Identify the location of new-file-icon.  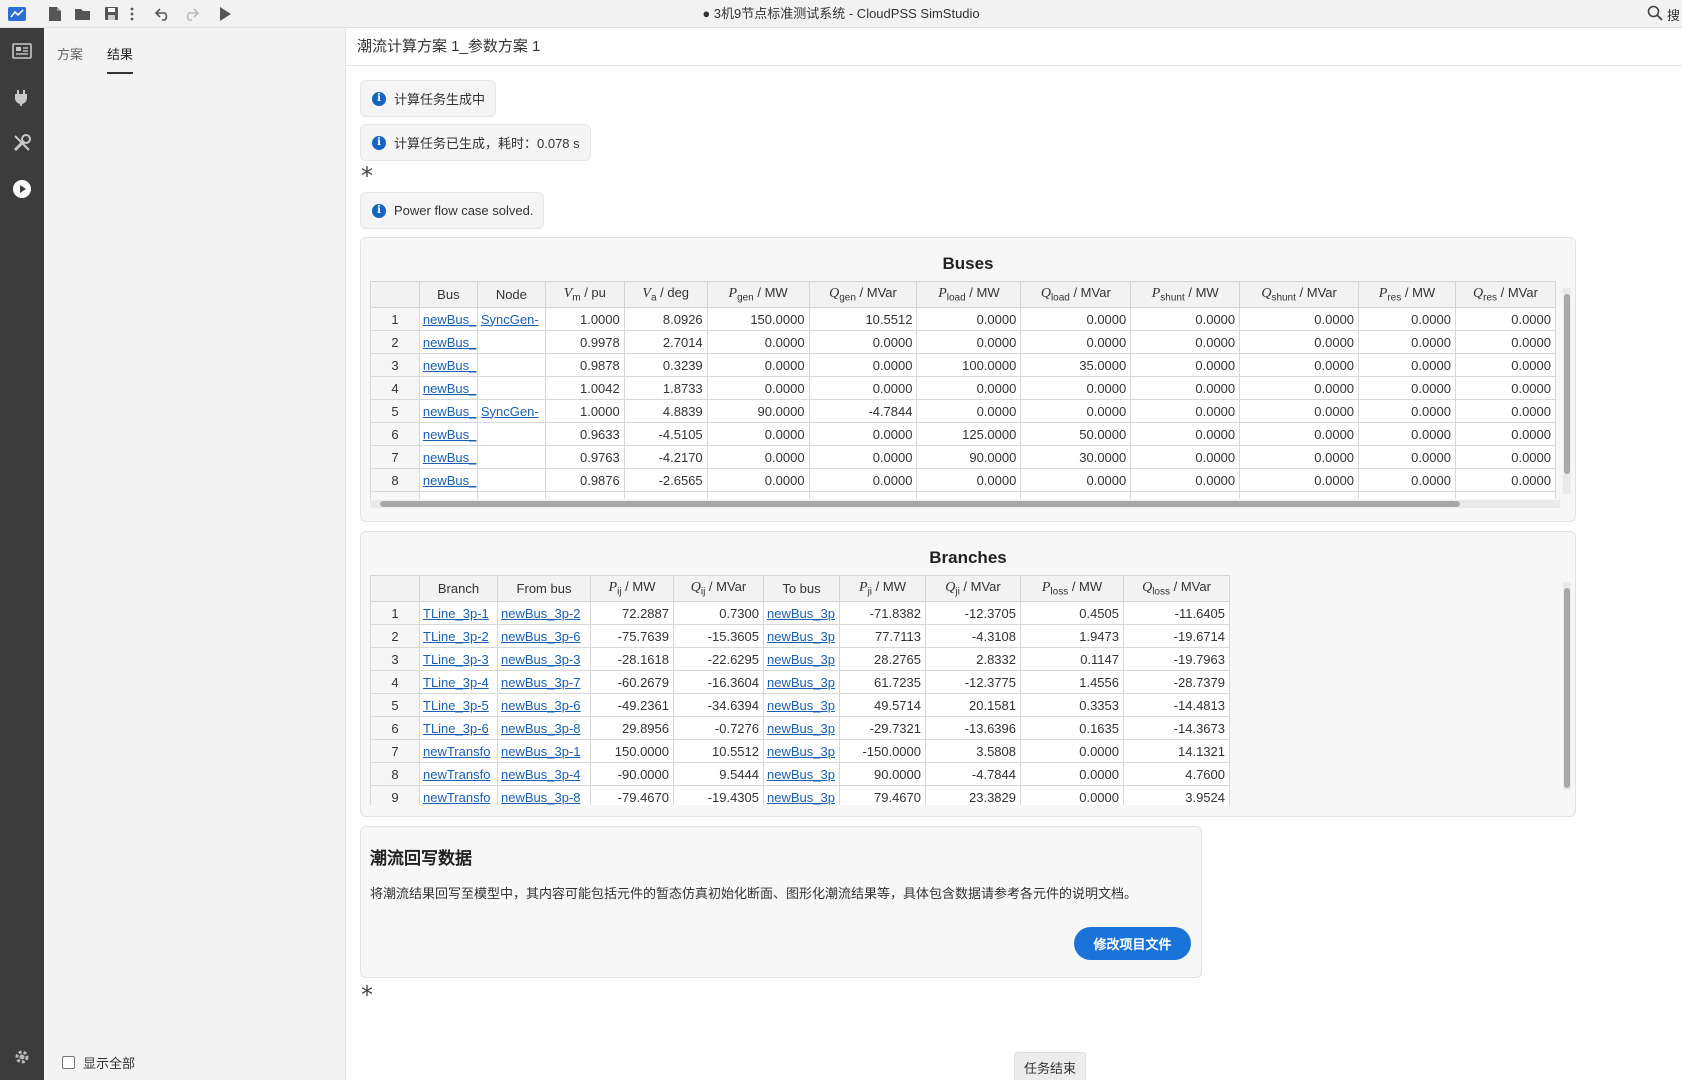
(55, 14).